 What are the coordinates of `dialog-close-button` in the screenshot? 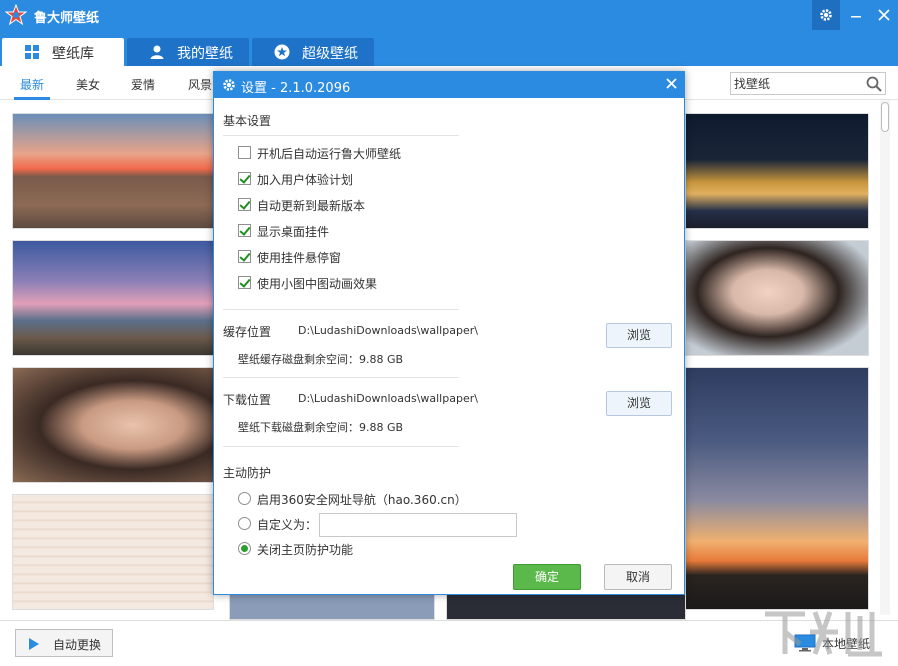 It's located at (671, 83).